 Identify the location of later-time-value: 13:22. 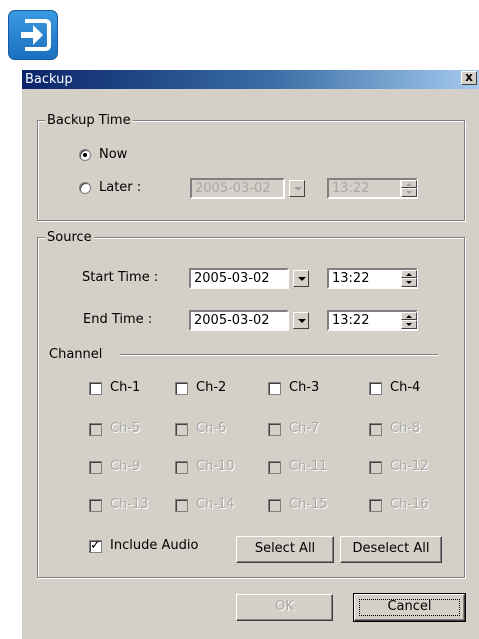
(351, 188).